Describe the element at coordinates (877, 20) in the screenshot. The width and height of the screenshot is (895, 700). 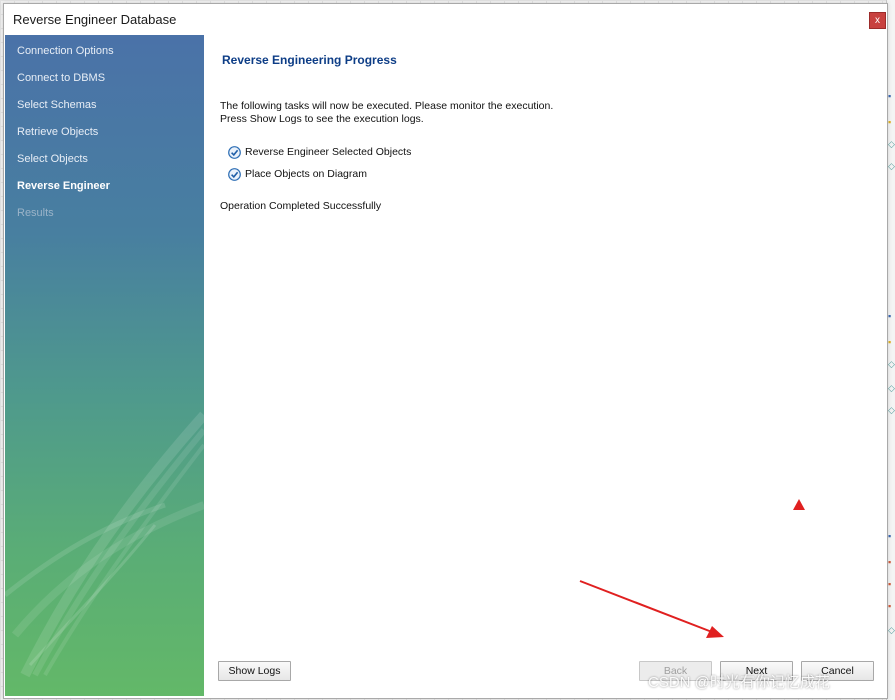
I see `close-button: x` at that location.